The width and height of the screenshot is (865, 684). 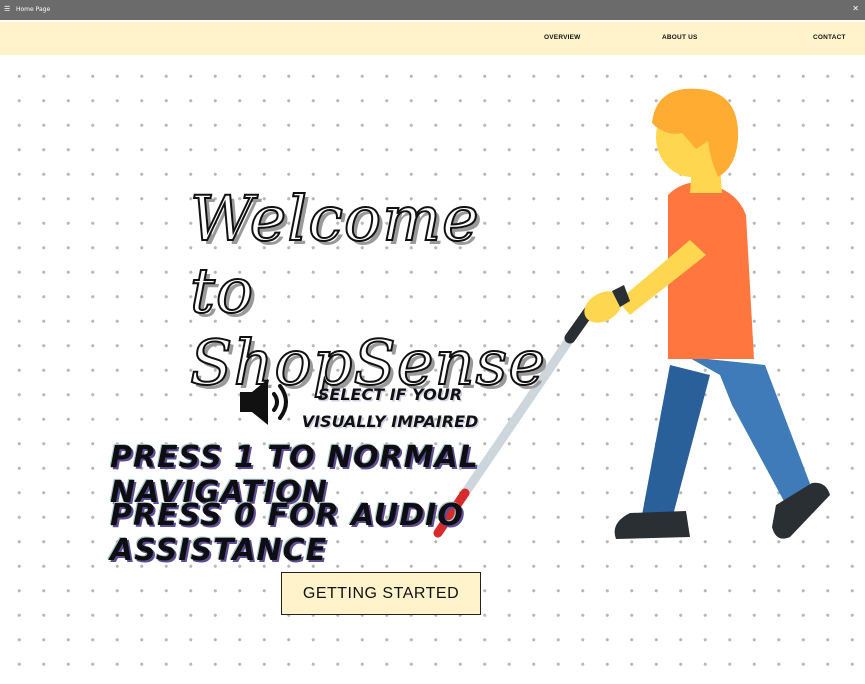 I want to click on getting-started-button: GETTING STARTED, so click(x=381, y=593).